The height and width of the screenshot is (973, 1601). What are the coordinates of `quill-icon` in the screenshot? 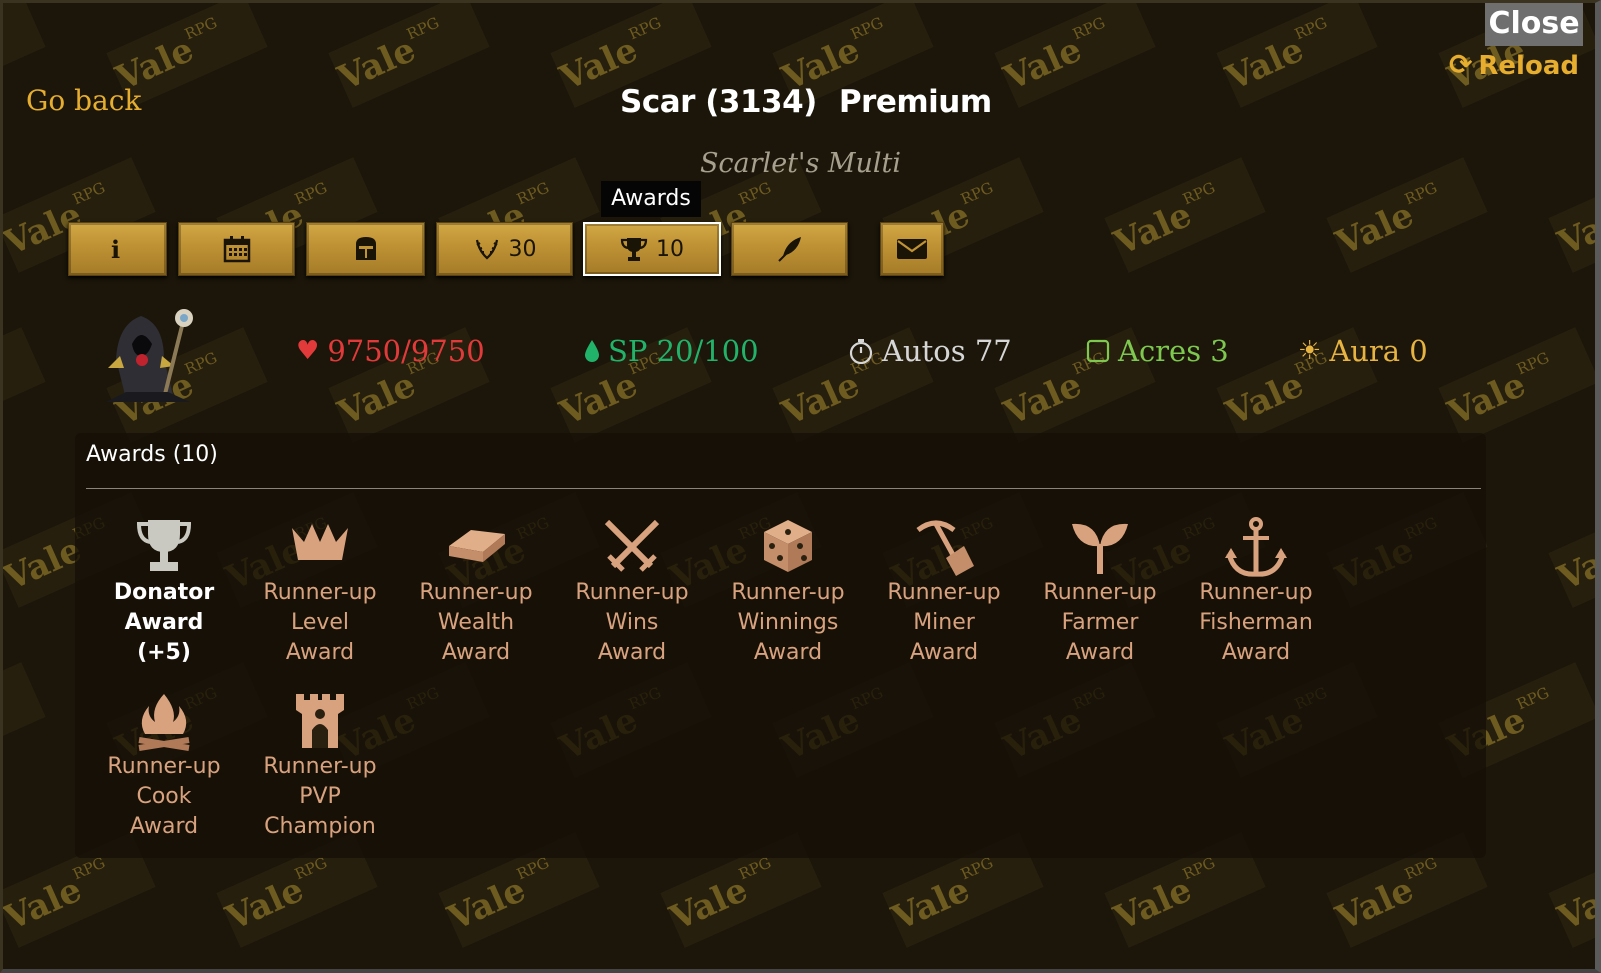 It's located at (789, 249).